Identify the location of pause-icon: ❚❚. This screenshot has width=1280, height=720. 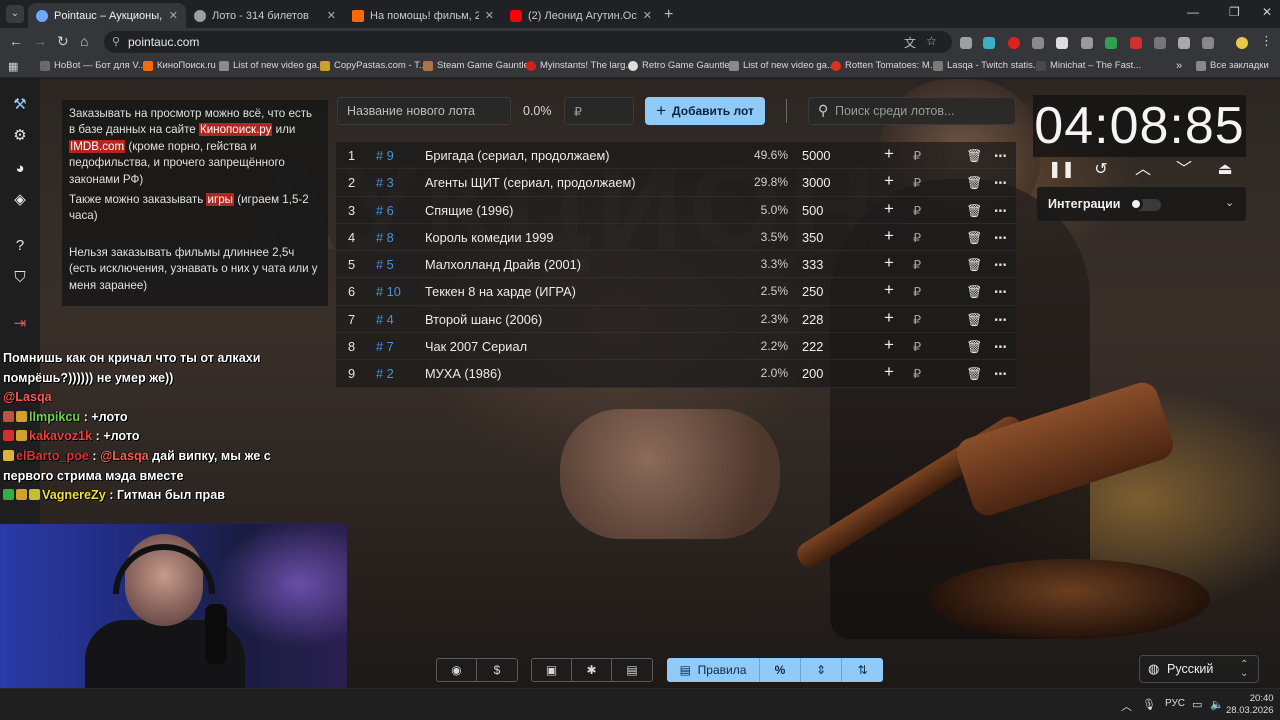
(1061, 170).